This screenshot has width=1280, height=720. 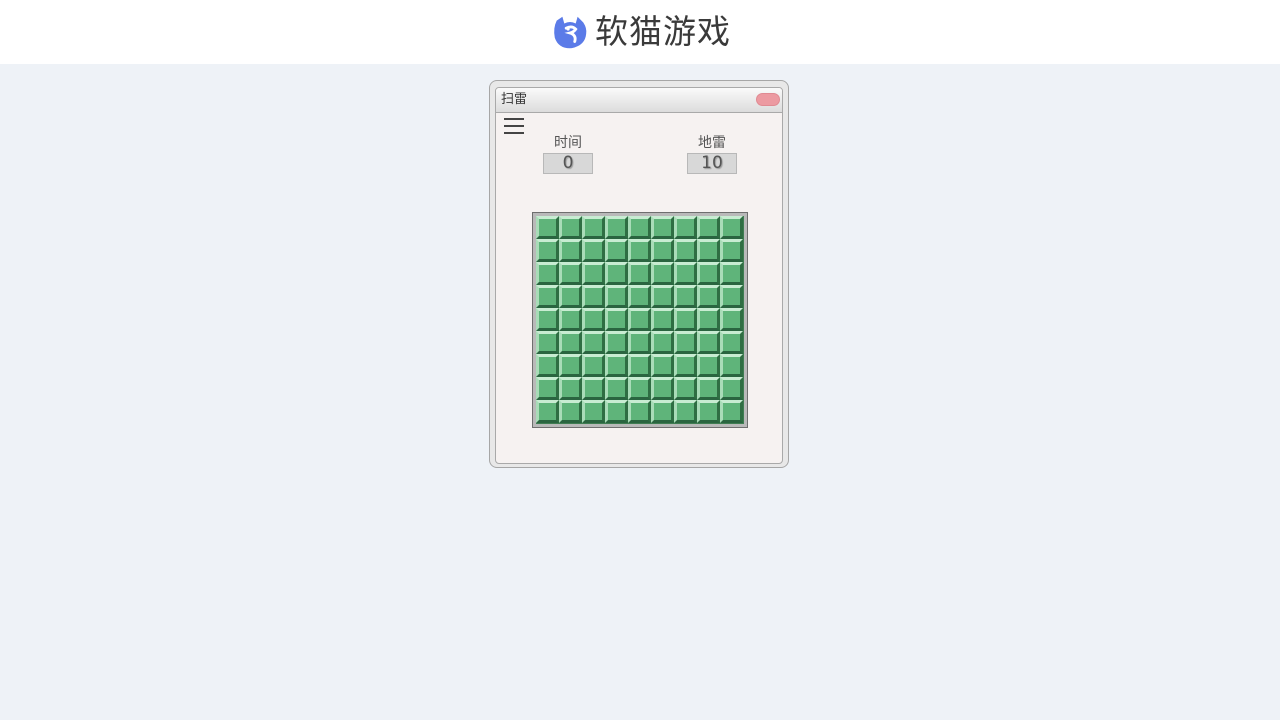 I want to click on brand: 软猫游戏, so click(x=641, y=32).